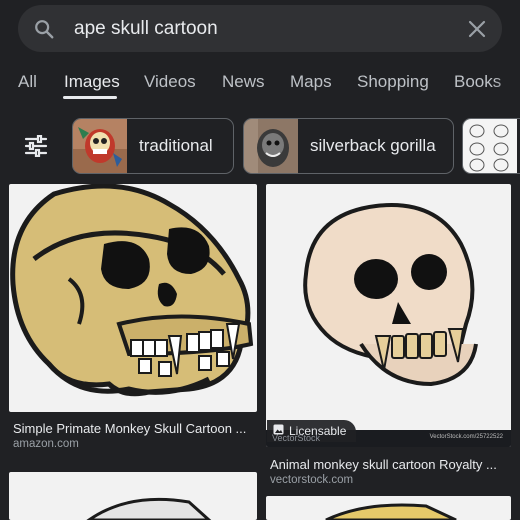 Image resolution: width=520 pixels, height=520 pixels. I want to click on related-chips: traditional silverback gorilla, so click(260, 146).